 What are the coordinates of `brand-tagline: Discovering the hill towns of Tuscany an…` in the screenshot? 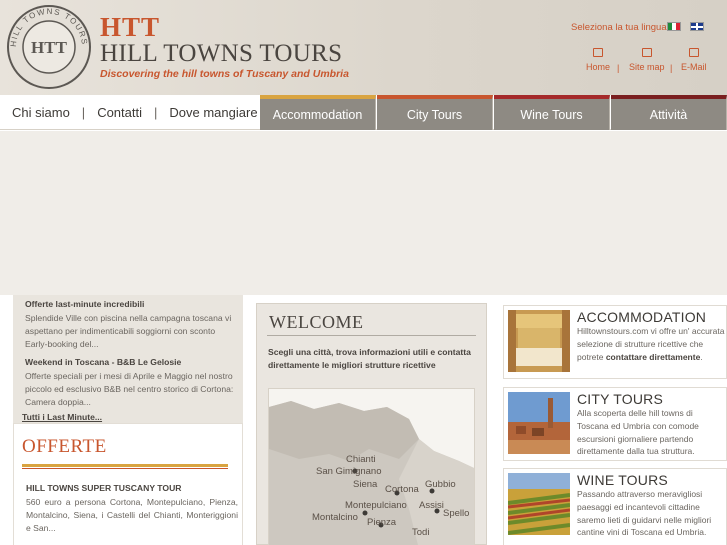 It's located at (224, 74).